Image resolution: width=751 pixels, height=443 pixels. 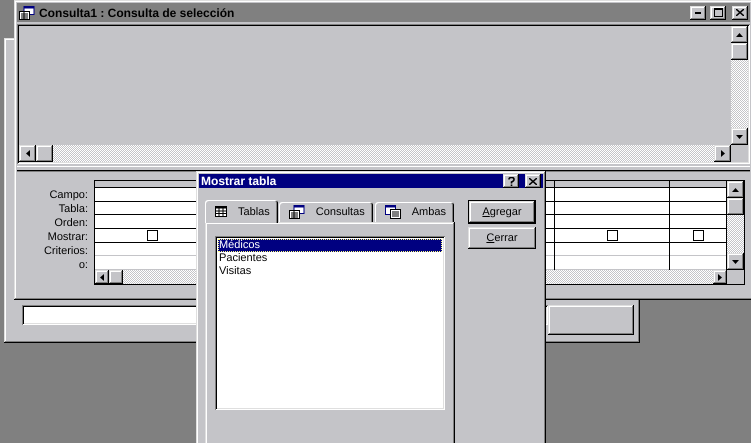 I want to click on list-item: Visitas, so click(x=330, y=271).